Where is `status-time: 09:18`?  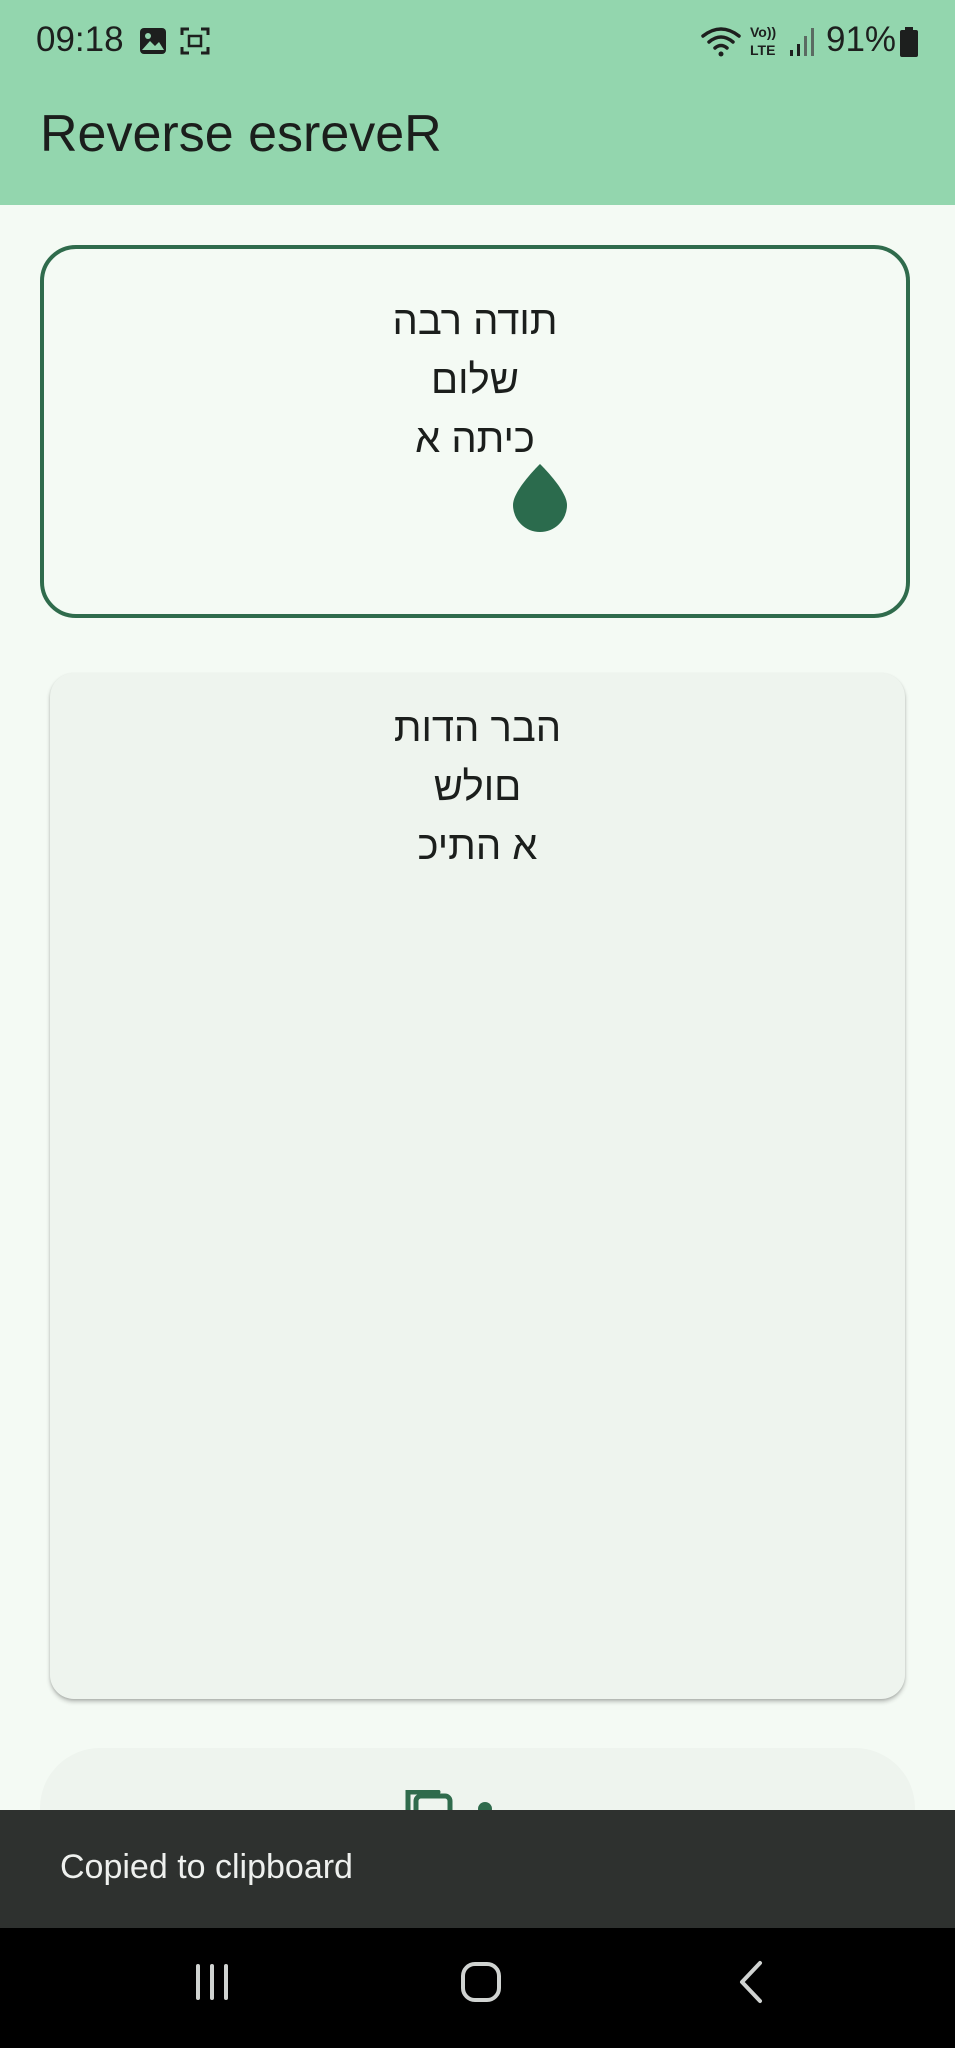
status-time: 09:18 is located at coordinates (80, 39).